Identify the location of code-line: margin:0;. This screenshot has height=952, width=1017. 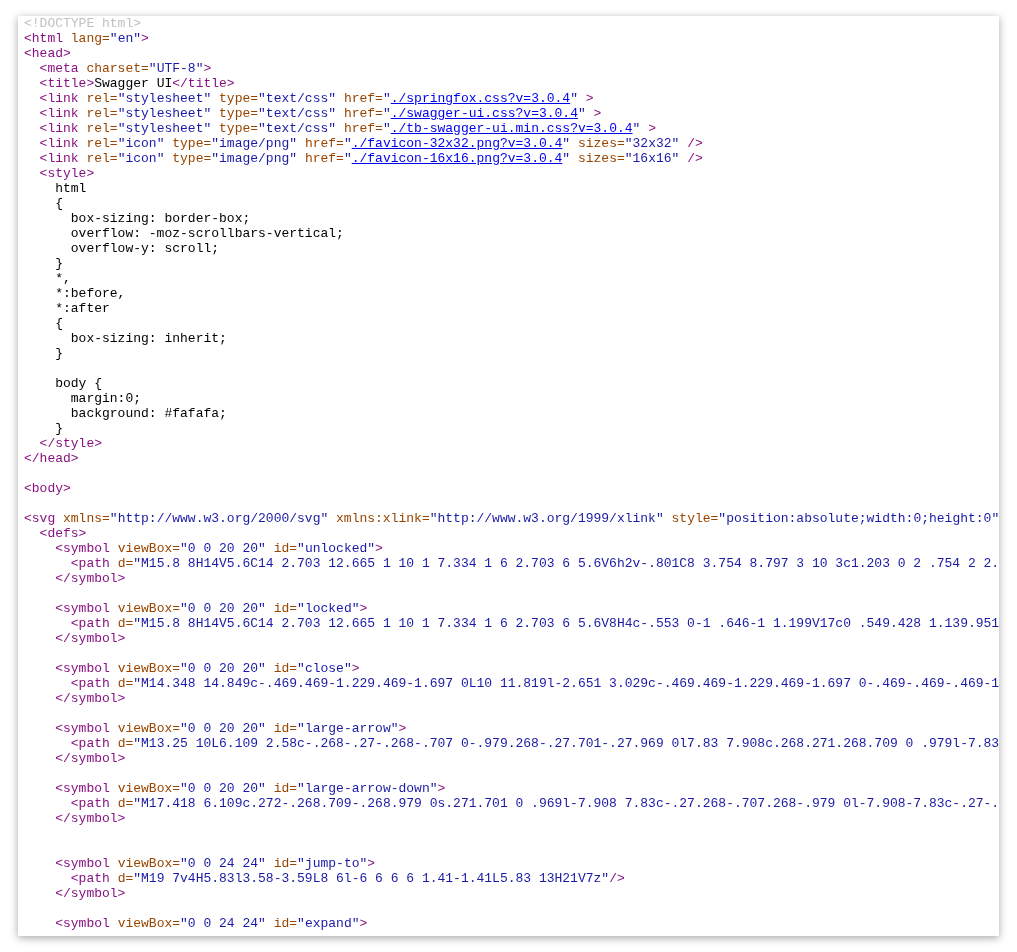
(106, 398).